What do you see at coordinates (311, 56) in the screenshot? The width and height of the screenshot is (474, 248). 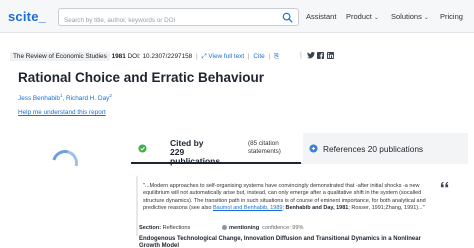 I see `twitter-icon` at bounding box center [311, 56].